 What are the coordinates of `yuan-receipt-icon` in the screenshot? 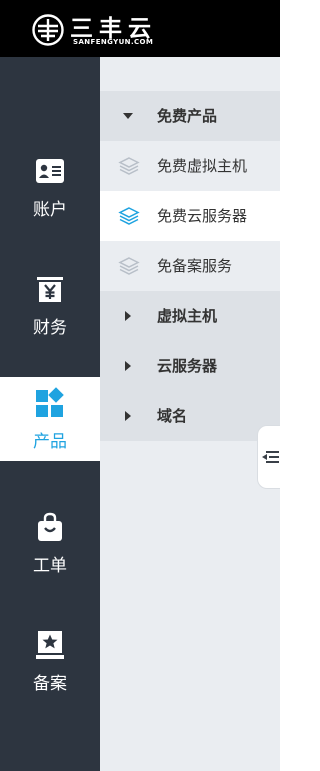 It's located at (50, 289).